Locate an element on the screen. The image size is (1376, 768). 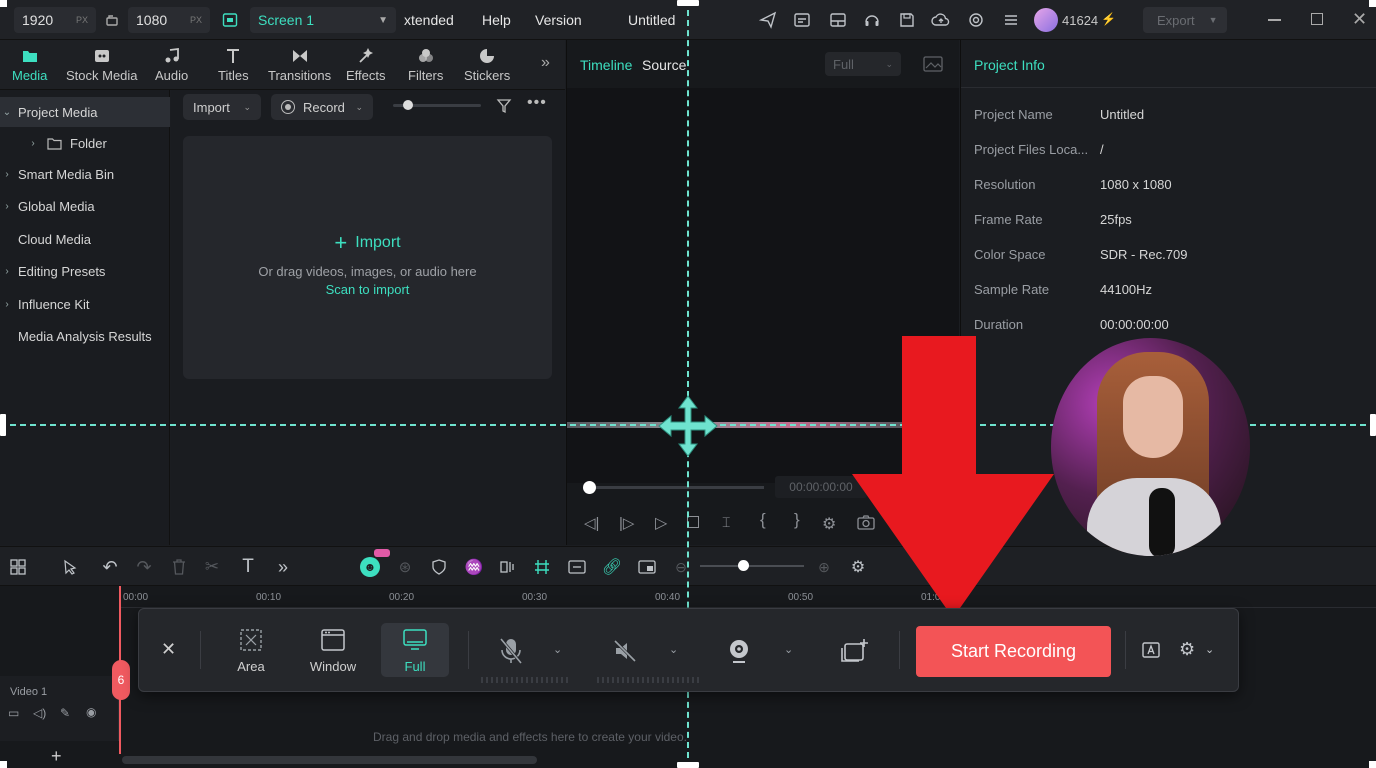
minimize-icon is located at coordinates (1274, 20).